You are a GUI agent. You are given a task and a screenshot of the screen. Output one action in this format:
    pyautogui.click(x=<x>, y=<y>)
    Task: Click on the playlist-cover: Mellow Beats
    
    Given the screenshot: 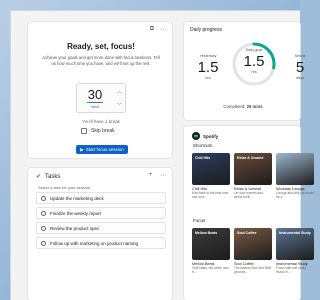 What is the action you would take?
    pyautogui.click(x=211, y=244)
    